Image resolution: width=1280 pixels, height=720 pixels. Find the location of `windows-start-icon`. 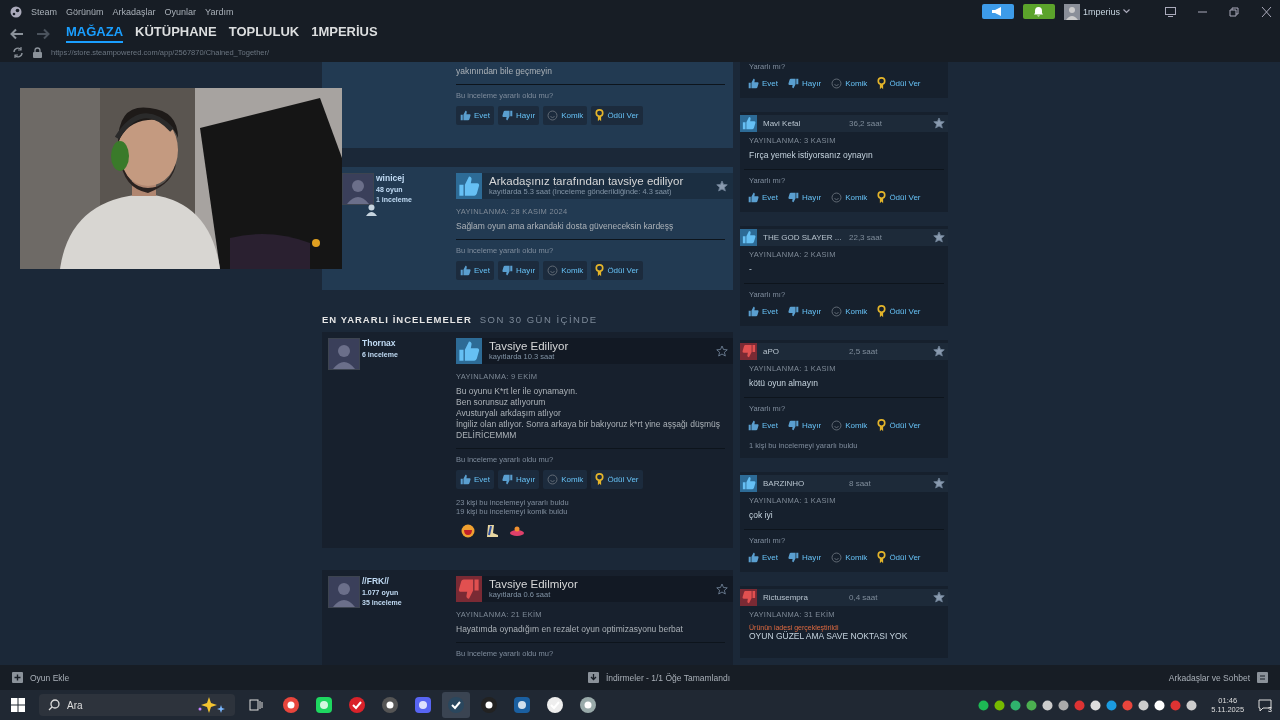

windows-start-icon is located at coordinates (18, 705).